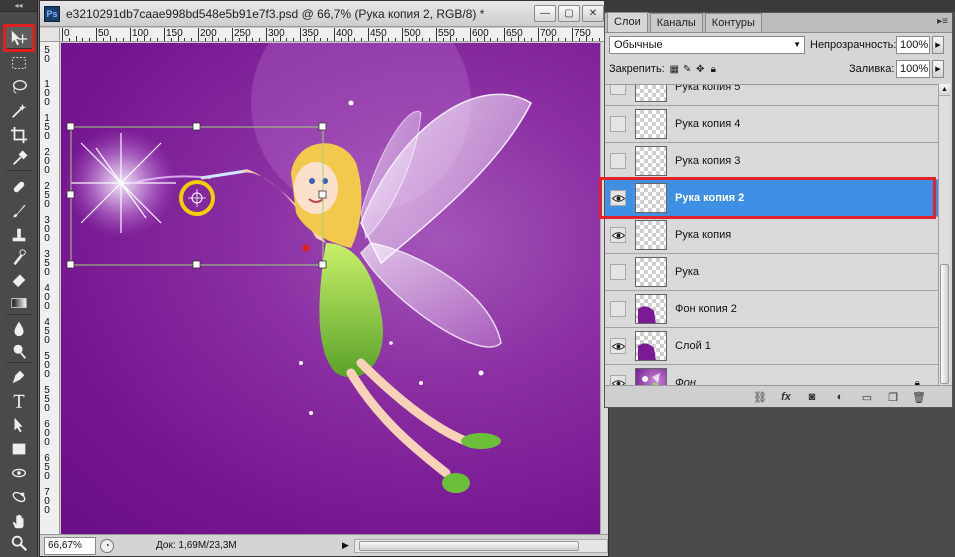  I want to click on quick-select-tool, so click(19, 111).